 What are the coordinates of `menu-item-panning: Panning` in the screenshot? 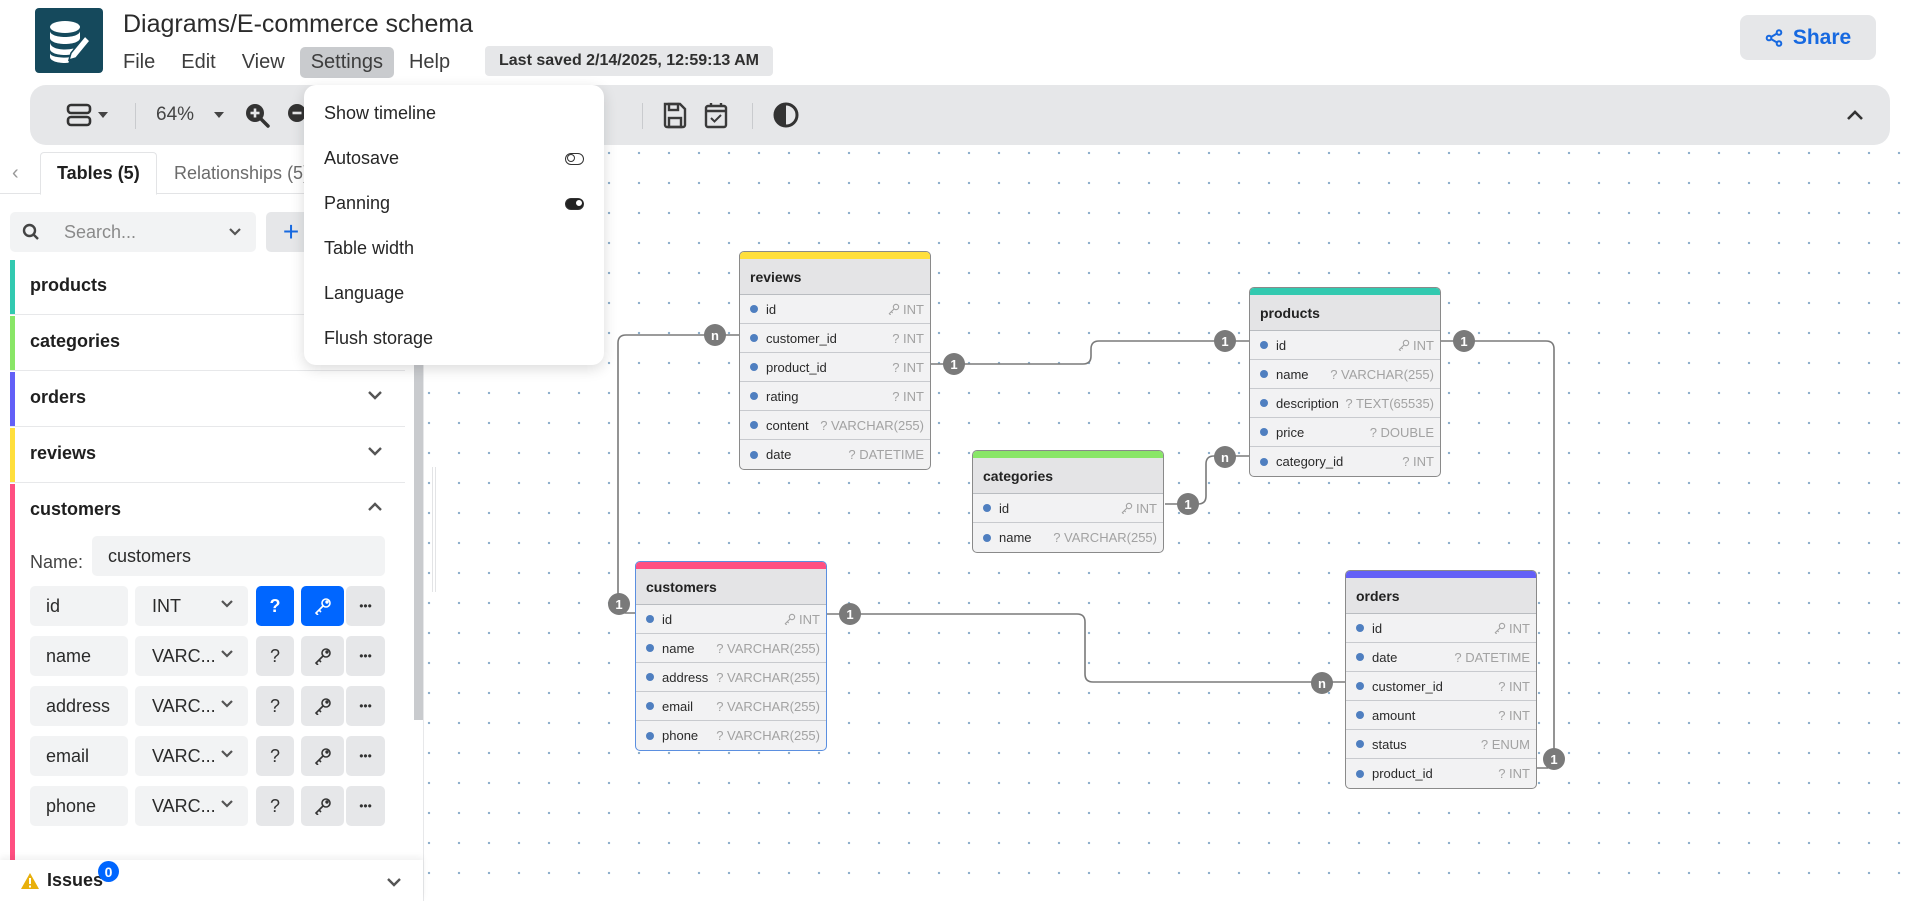 It's located at (454, 203).